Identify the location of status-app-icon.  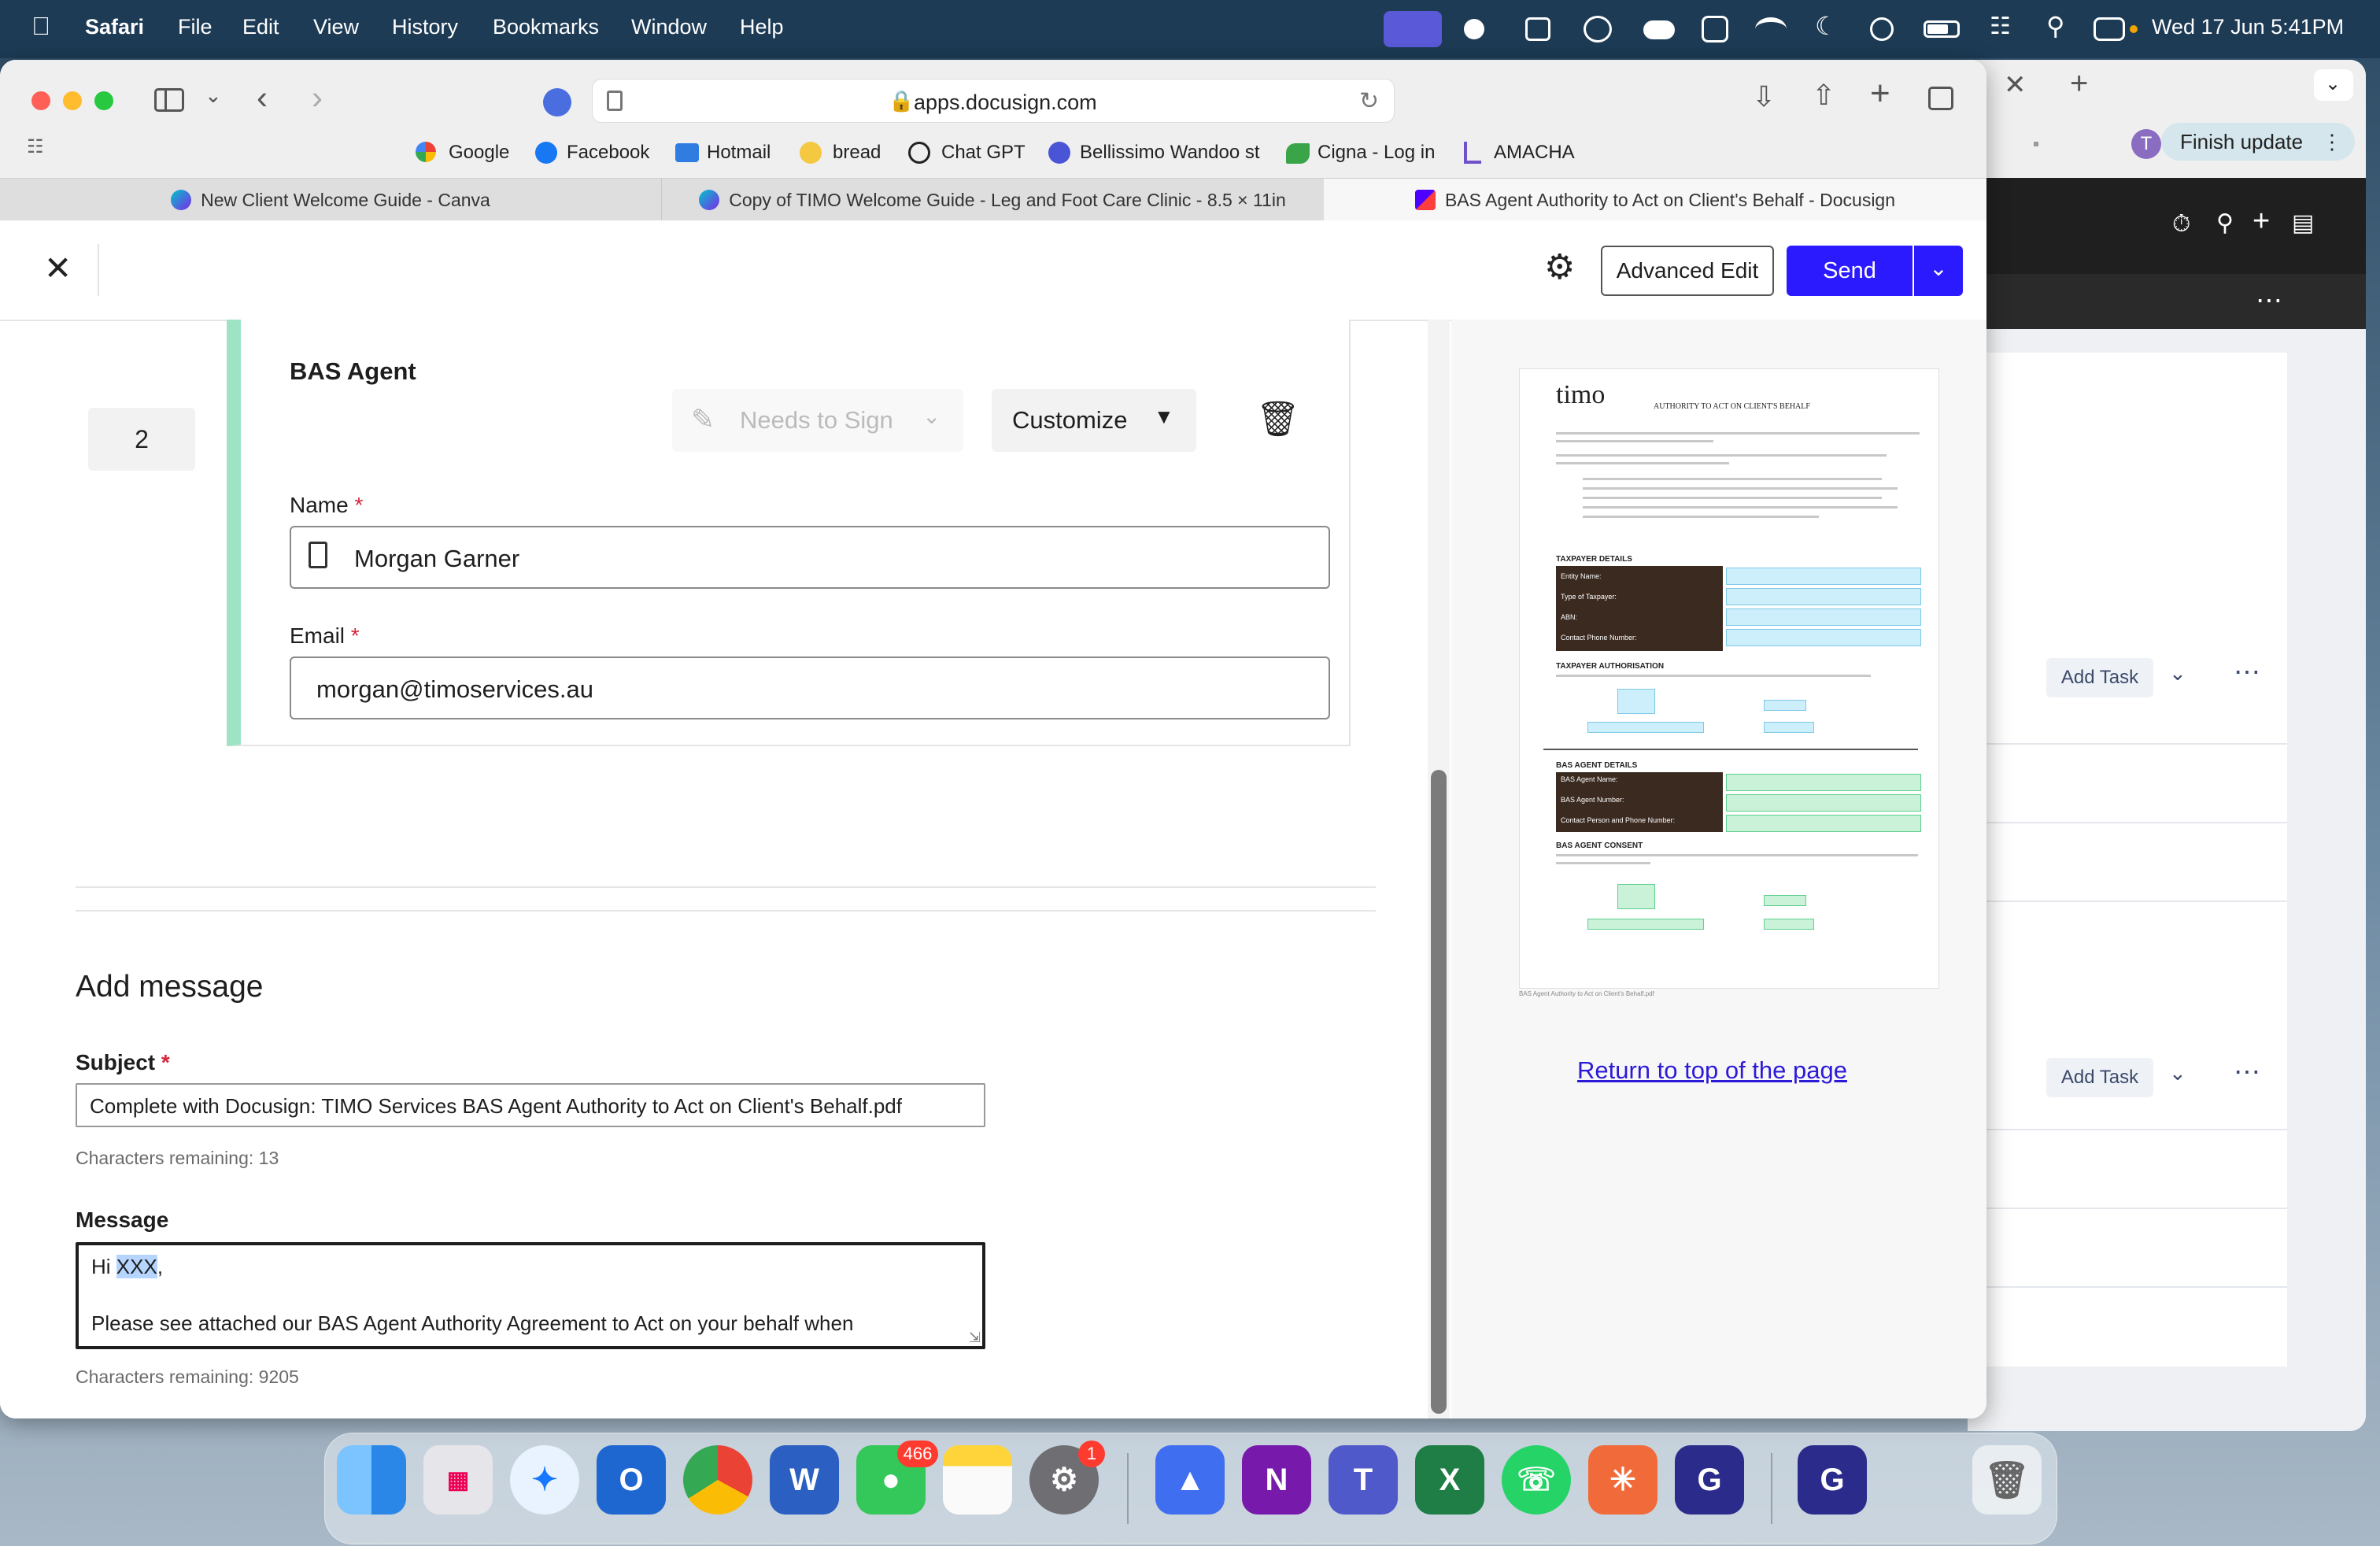
(1537, 29).